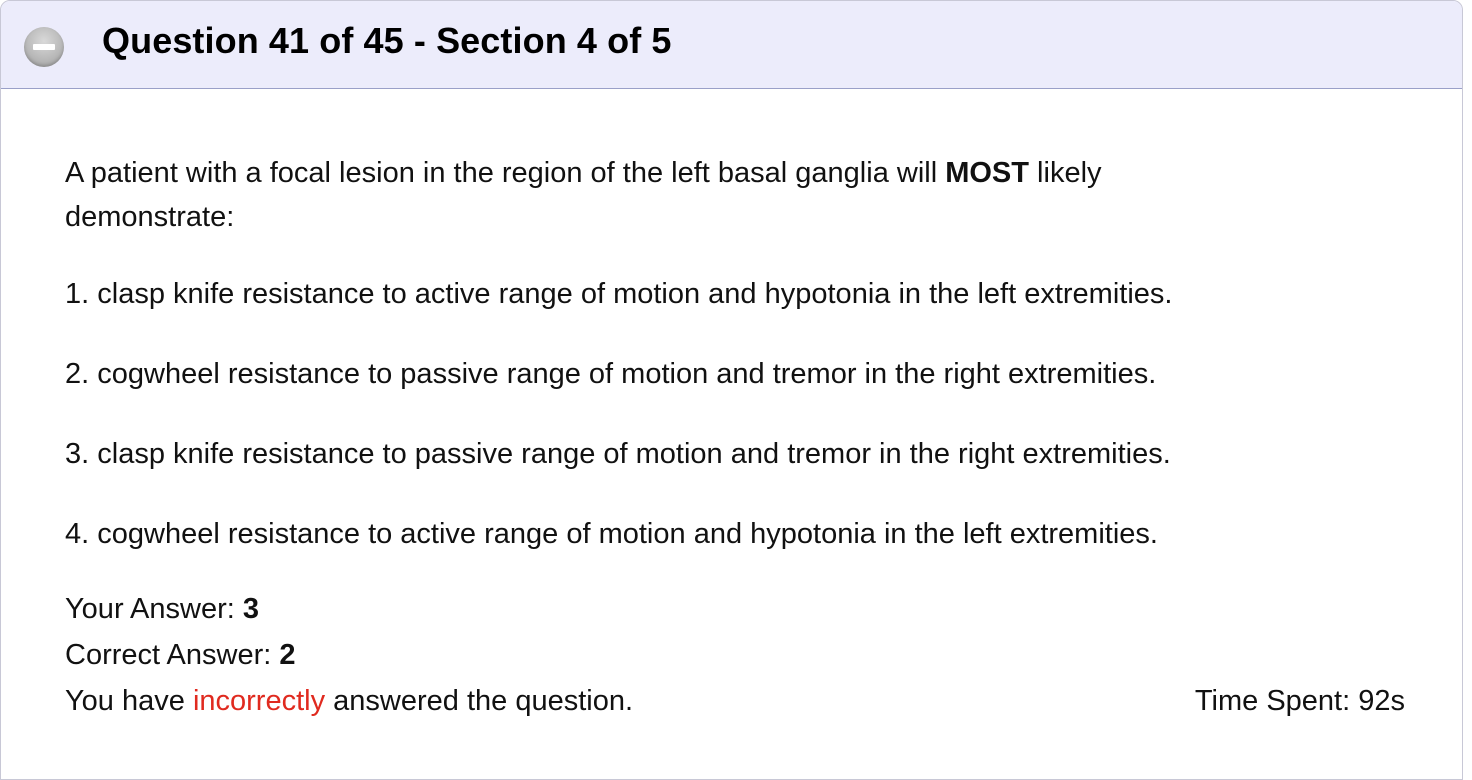 The width and height of the screenshot is (1472, 780). What do you see at coordinates (259, 701) in the screenshot?
I see `status-incorrect-word: incorrectly` at bounding box center [259, 701].